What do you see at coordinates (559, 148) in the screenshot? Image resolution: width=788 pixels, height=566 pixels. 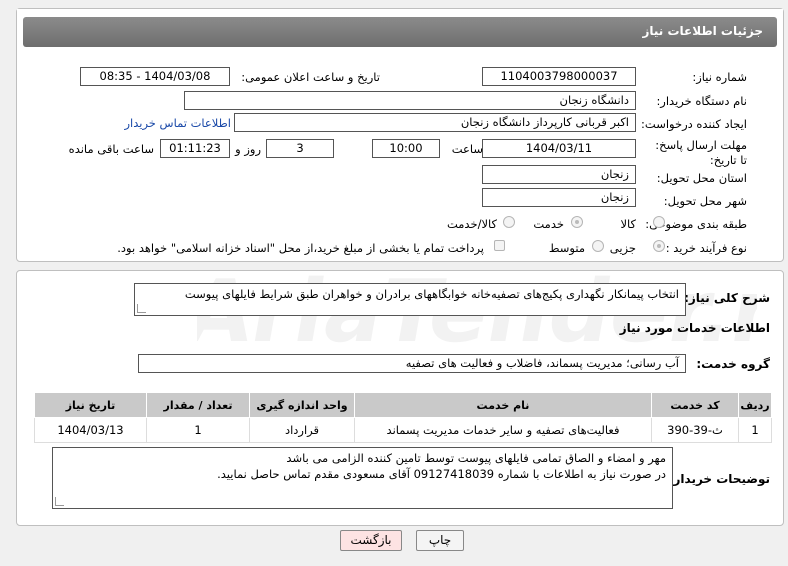 I see `deadline-date-field: 1404/03/11` at bounding box center [559, 148].